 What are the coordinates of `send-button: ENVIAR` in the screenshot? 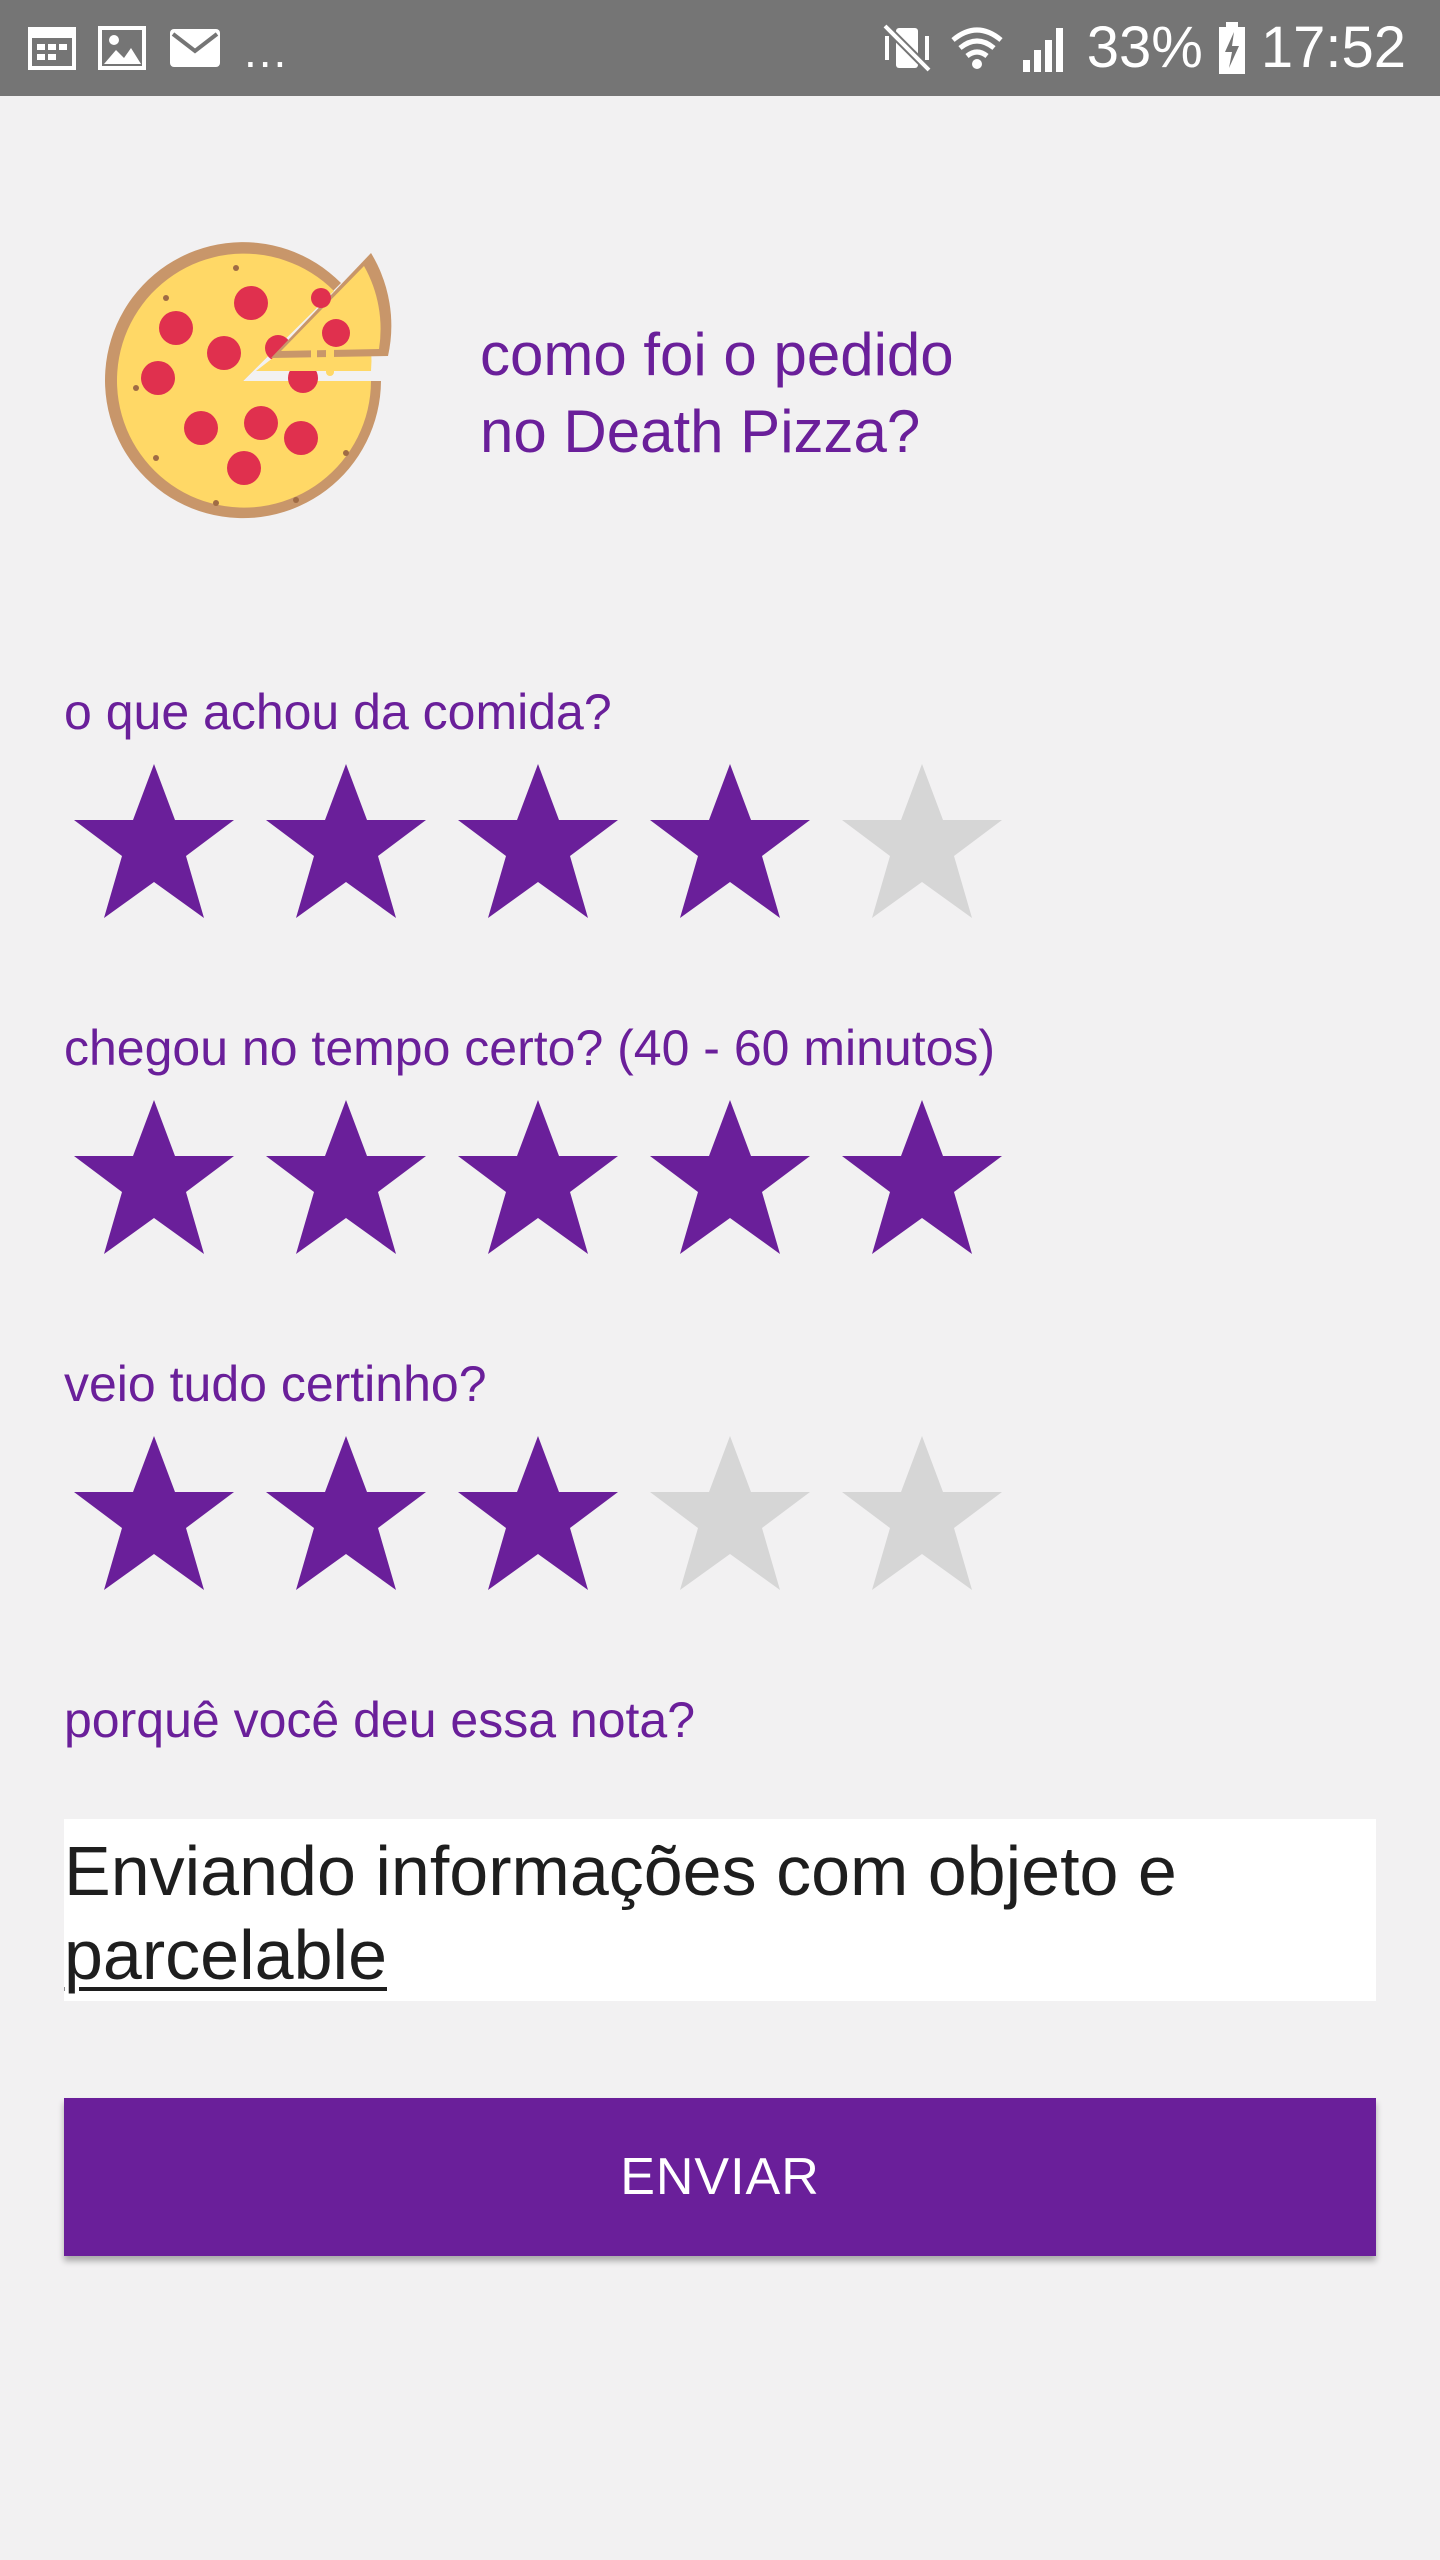 It's located at (720, 2177).